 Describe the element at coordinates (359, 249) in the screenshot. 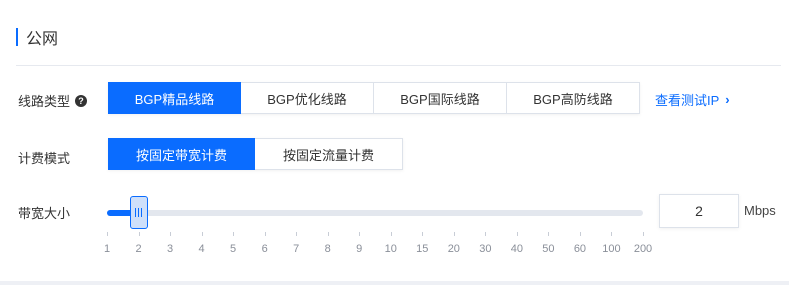

I see `slider-tick-label: 9` at that location.